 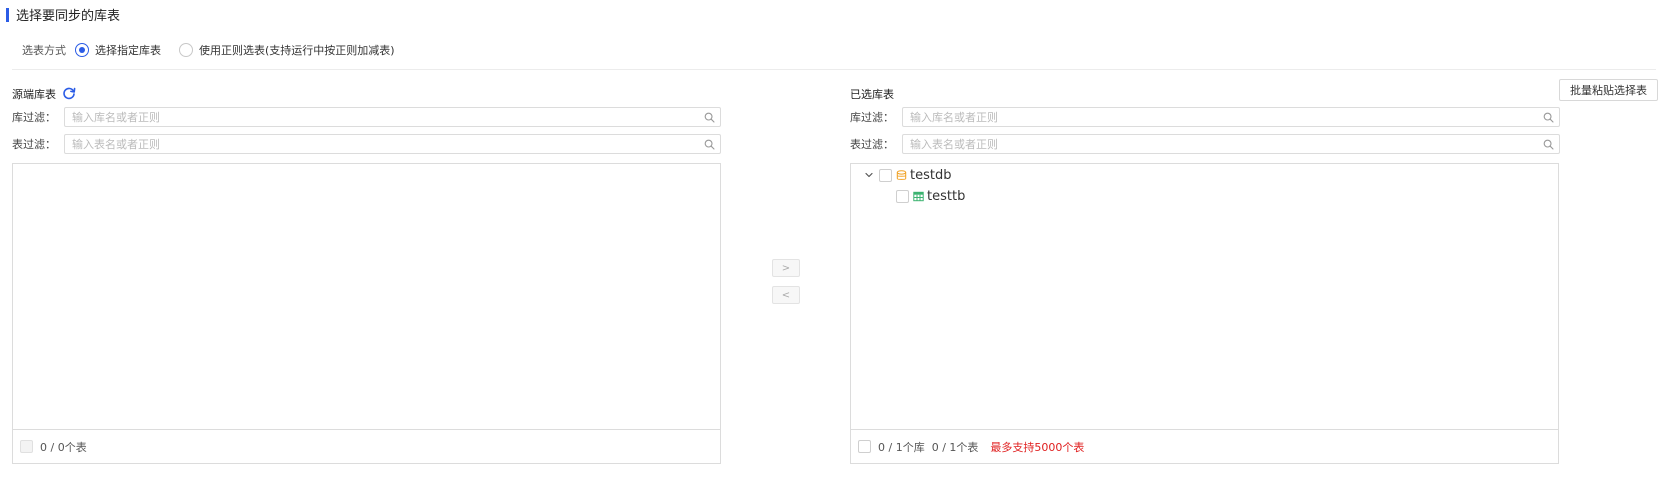 I want to click on source-db-filter-input, so click(x=392, y=117).